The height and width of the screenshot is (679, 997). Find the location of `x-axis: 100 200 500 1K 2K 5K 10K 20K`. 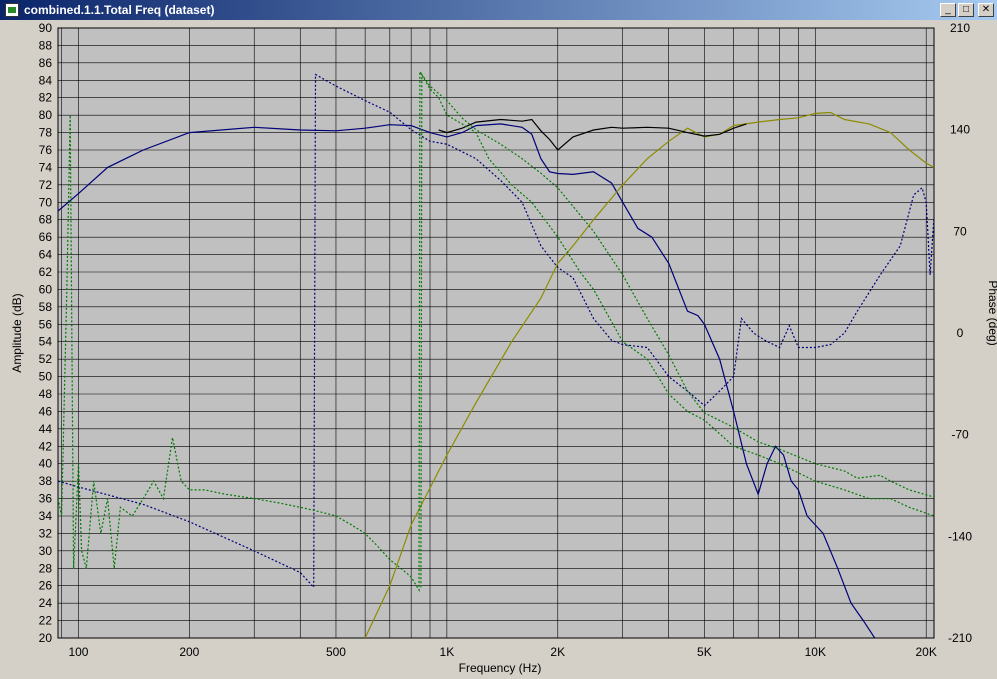

x-axis: 100 200 500 1K 2K 5K 10K 20K is located at coordinates (502, 652).